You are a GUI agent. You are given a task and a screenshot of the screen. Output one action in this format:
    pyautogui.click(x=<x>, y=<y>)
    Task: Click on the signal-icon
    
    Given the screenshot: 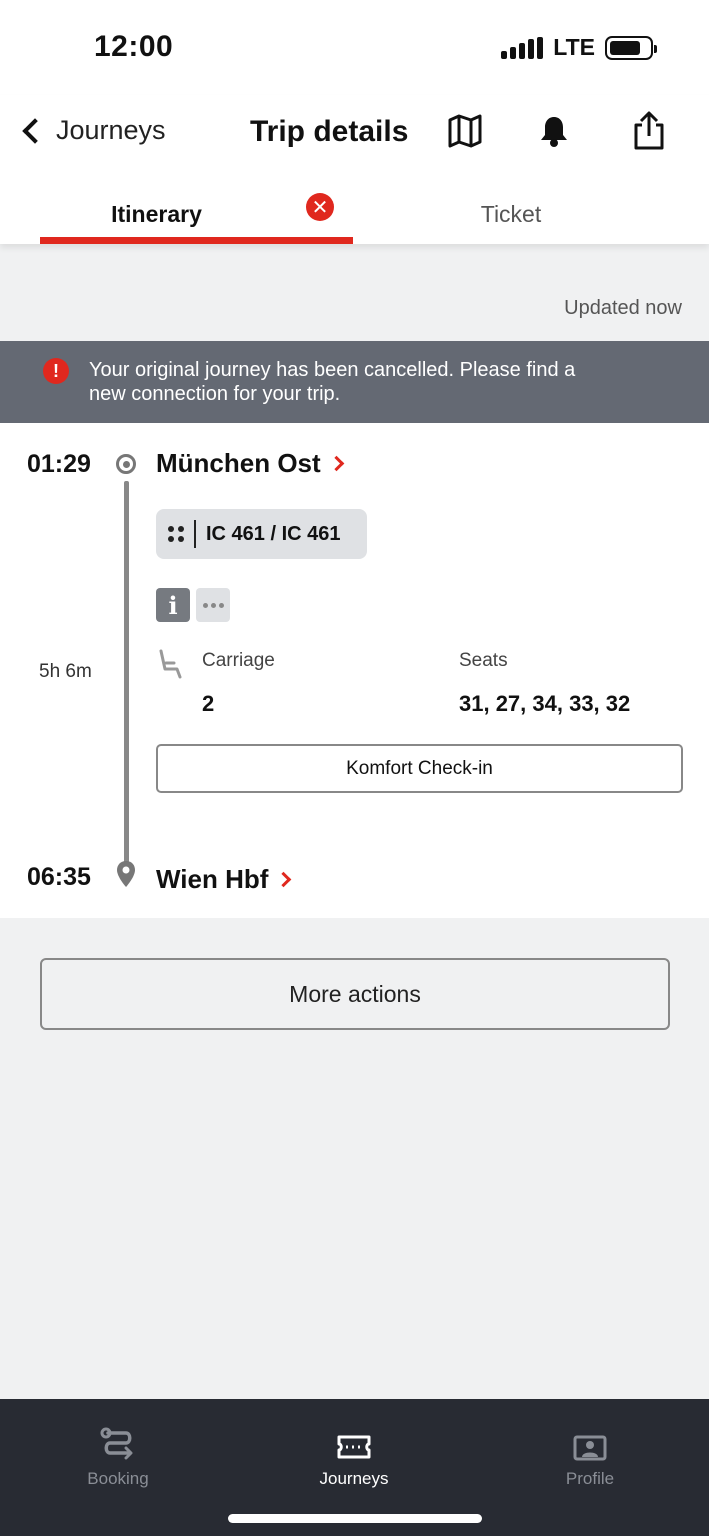 What is the action you would take?
    pyautogui.click(x=522, y=47)
    